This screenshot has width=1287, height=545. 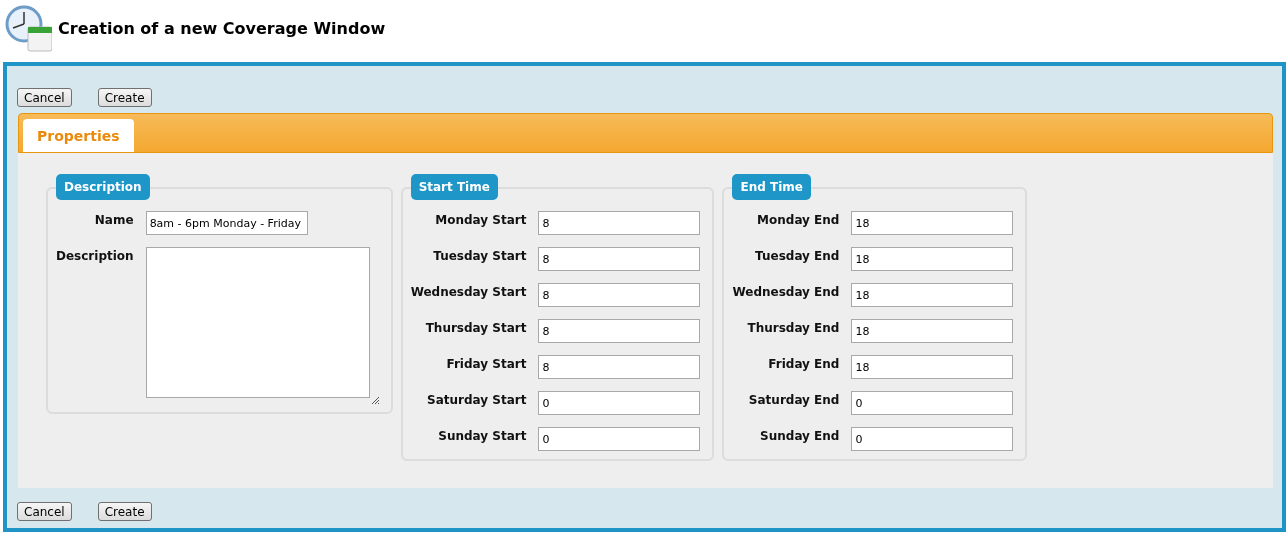 What do you see at coordinates (479, 255) in the screenshot?
I see `field-label: Tuesday Start` at bounding box center [479, 255].